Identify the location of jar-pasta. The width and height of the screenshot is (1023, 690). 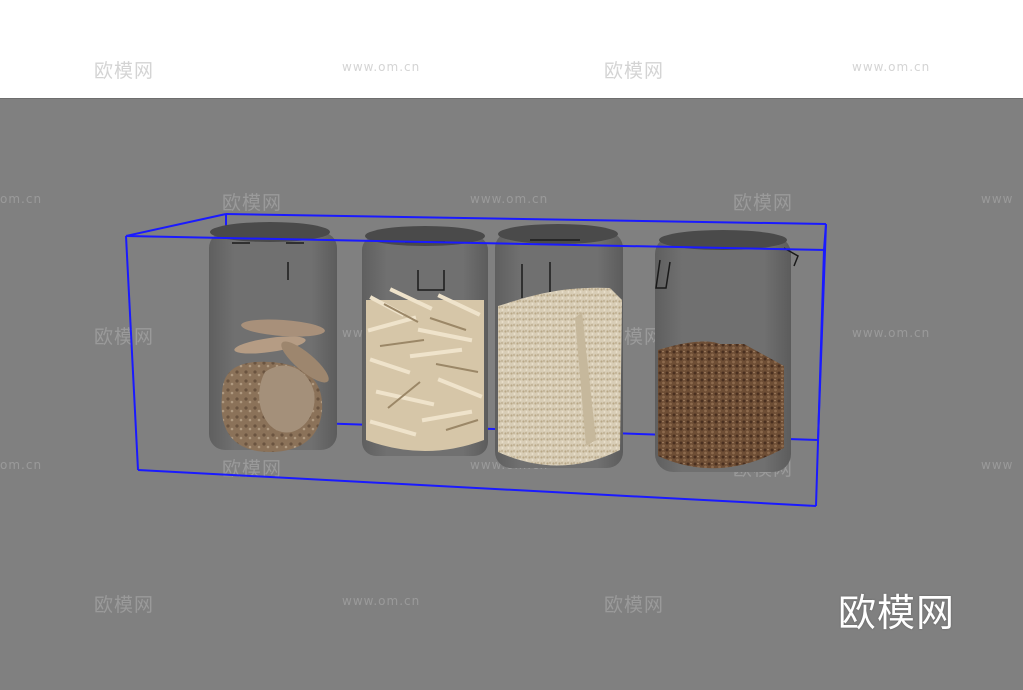
(425, 341).